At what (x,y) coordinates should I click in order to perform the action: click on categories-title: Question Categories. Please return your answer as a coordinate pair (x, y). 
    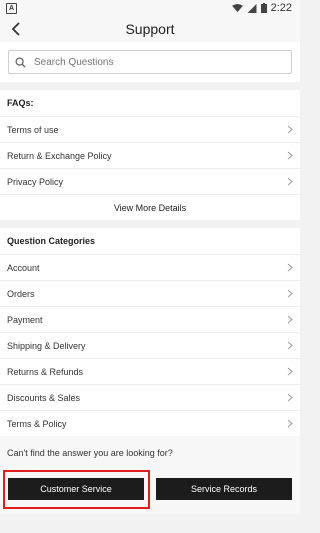
    Looking at the image, I should click on (51, 241).